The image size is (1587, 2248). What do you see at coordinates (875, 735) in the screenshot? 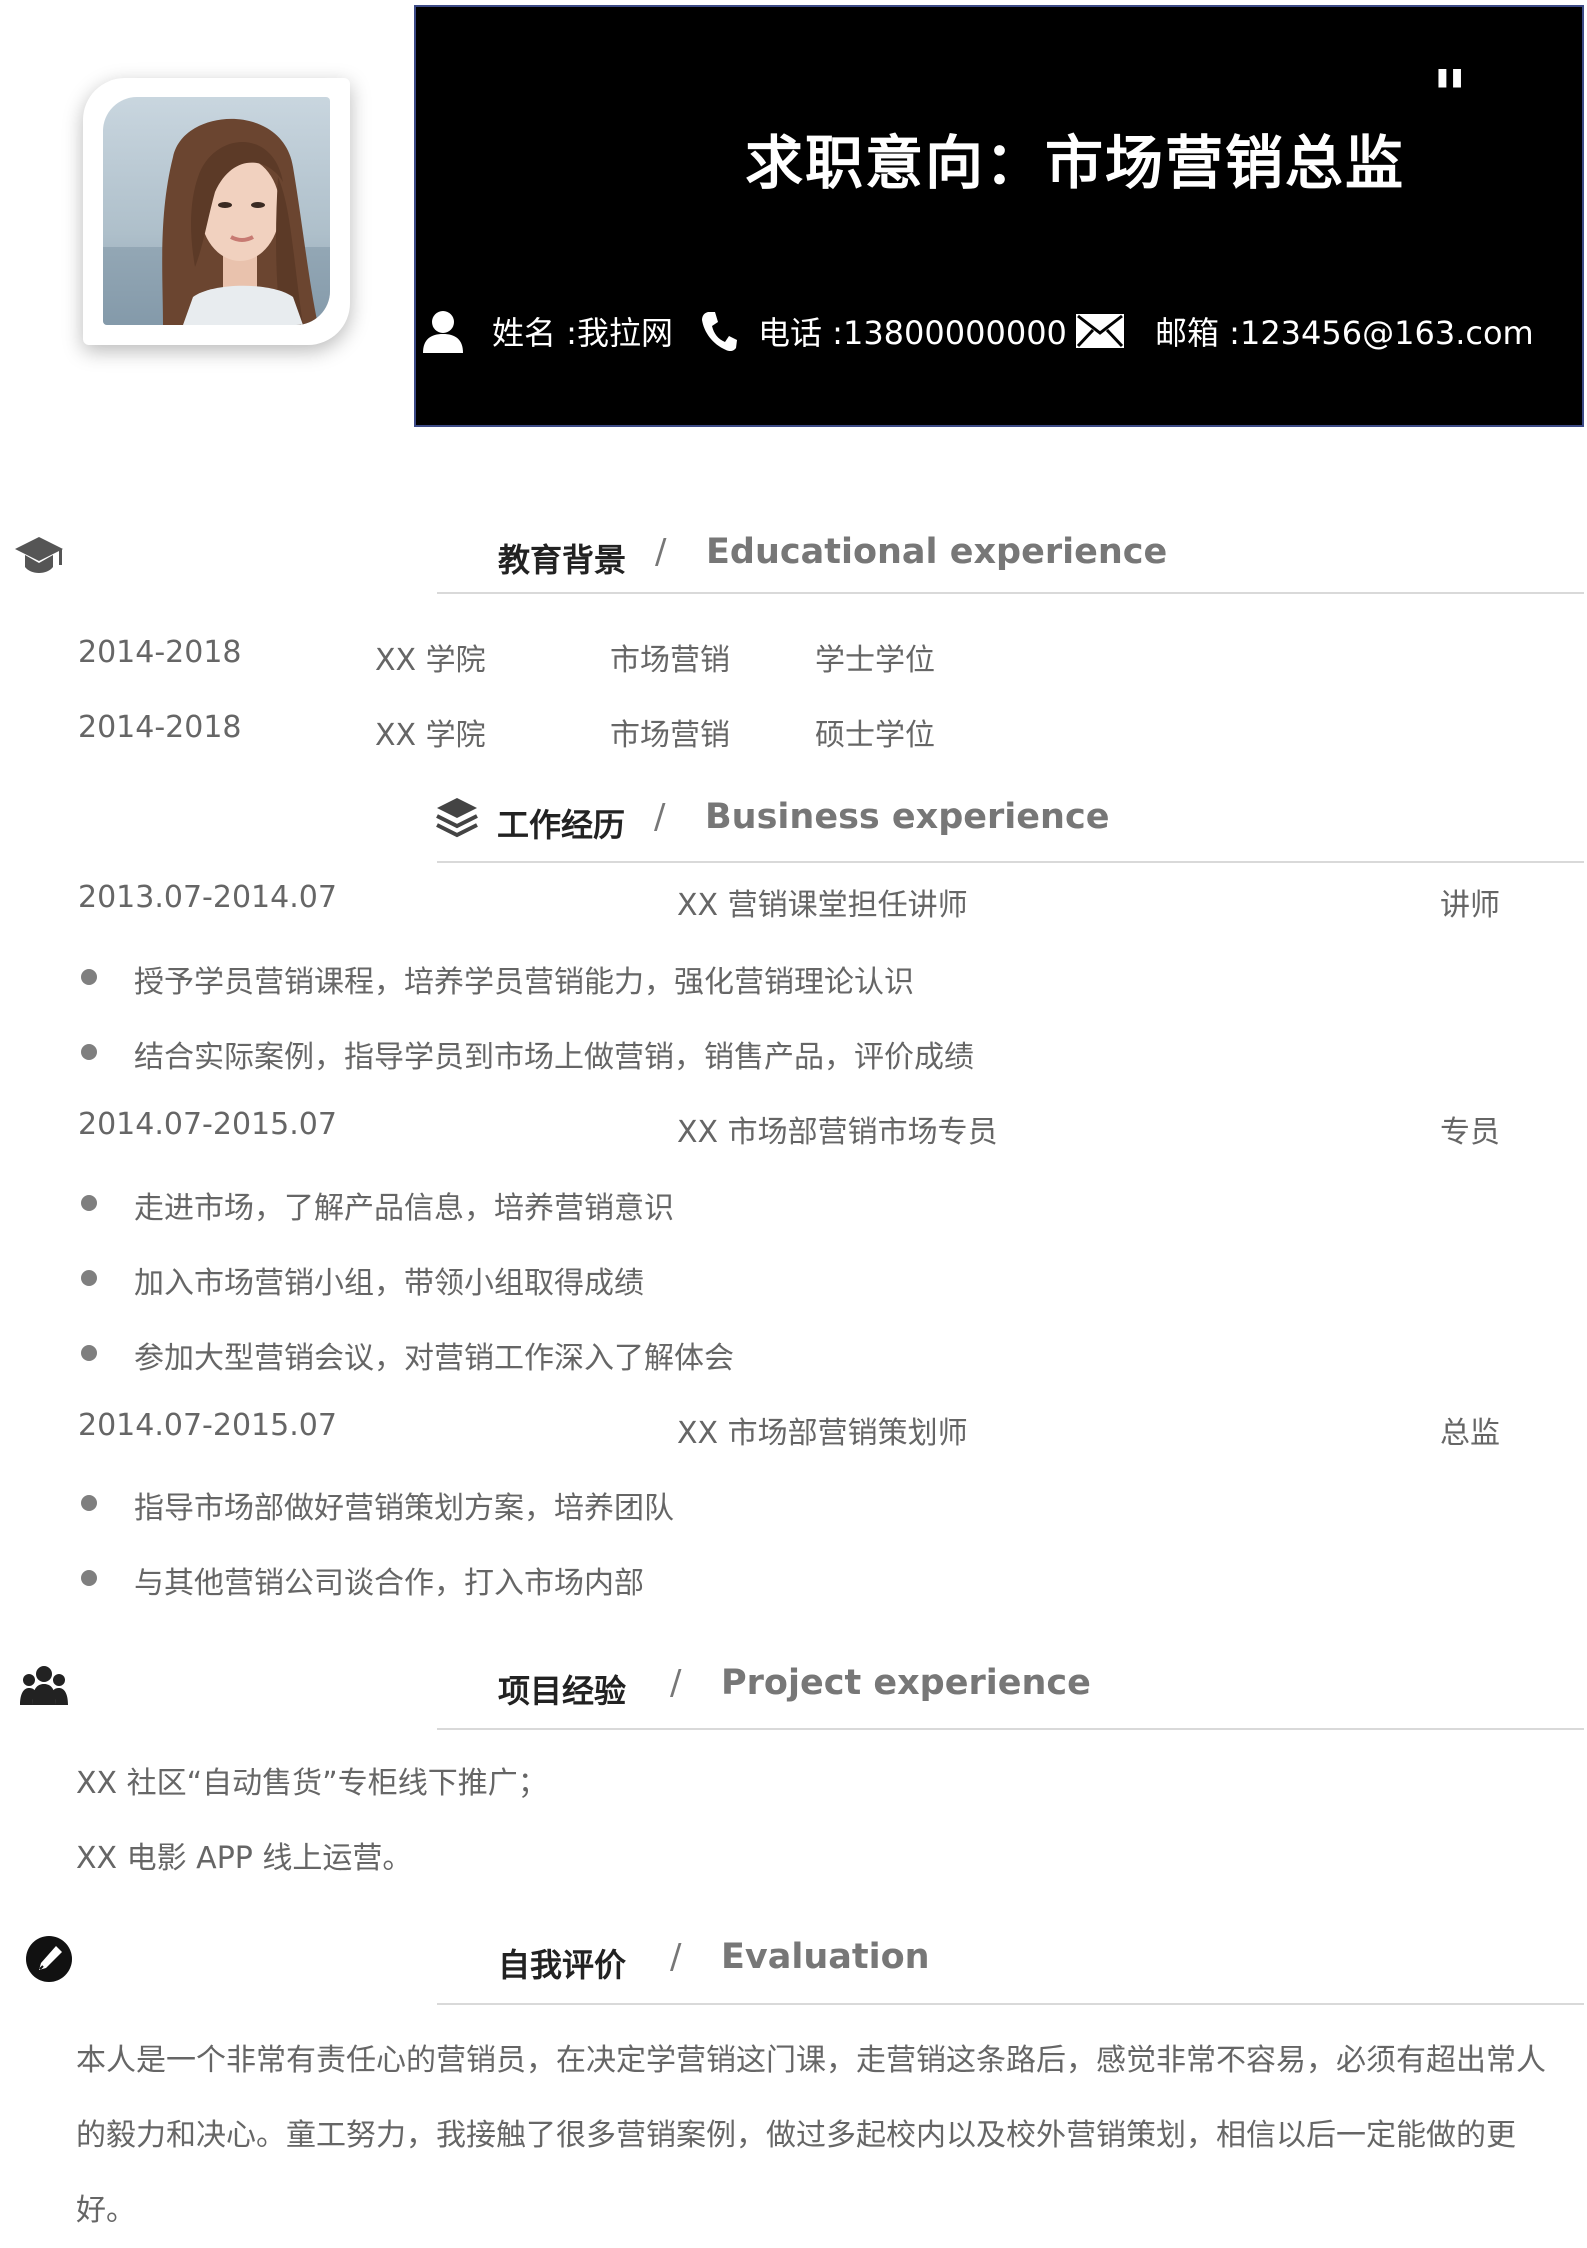
I see `edu-degree: 硕士学位` at bounding box center [875, 735].